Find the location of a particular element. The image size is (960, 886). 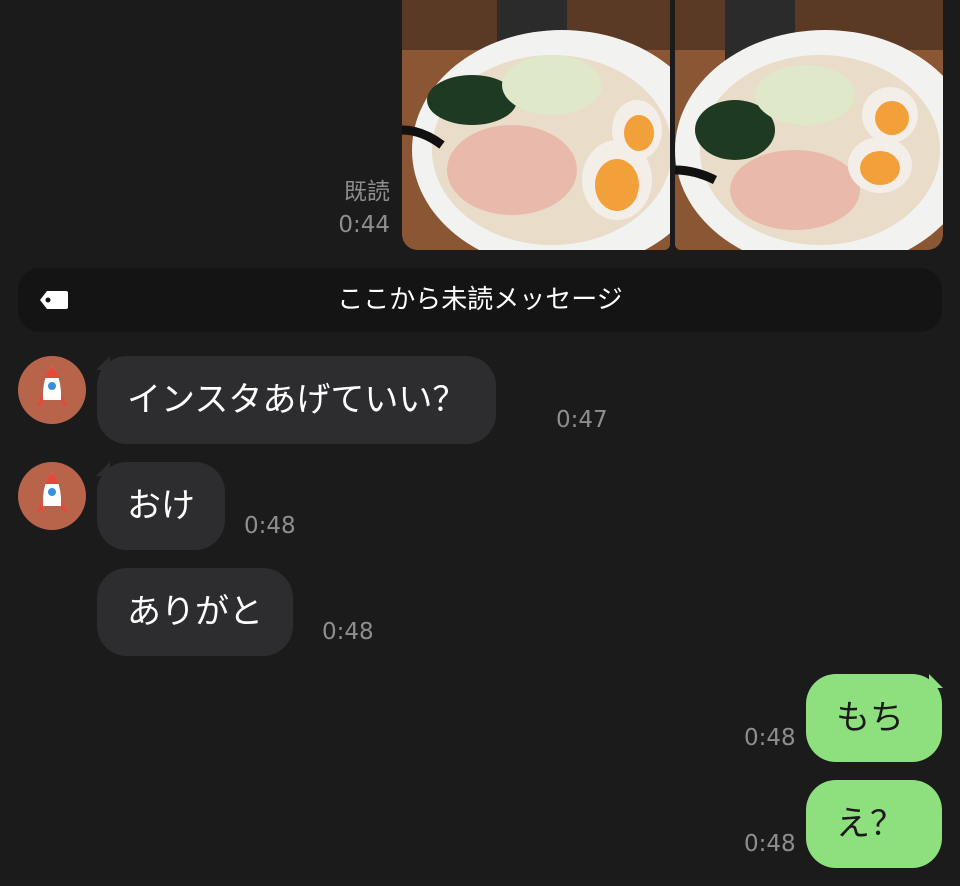

unread-divider-label: ここから未読メッセージ is located at coordinates (480, 300).